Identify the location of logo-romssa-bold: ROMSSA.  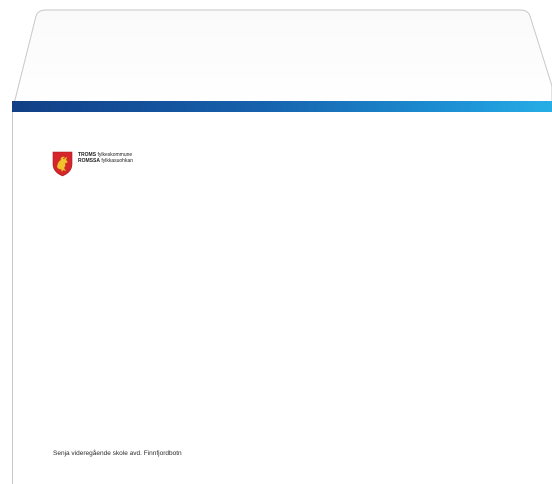
(89, 161).